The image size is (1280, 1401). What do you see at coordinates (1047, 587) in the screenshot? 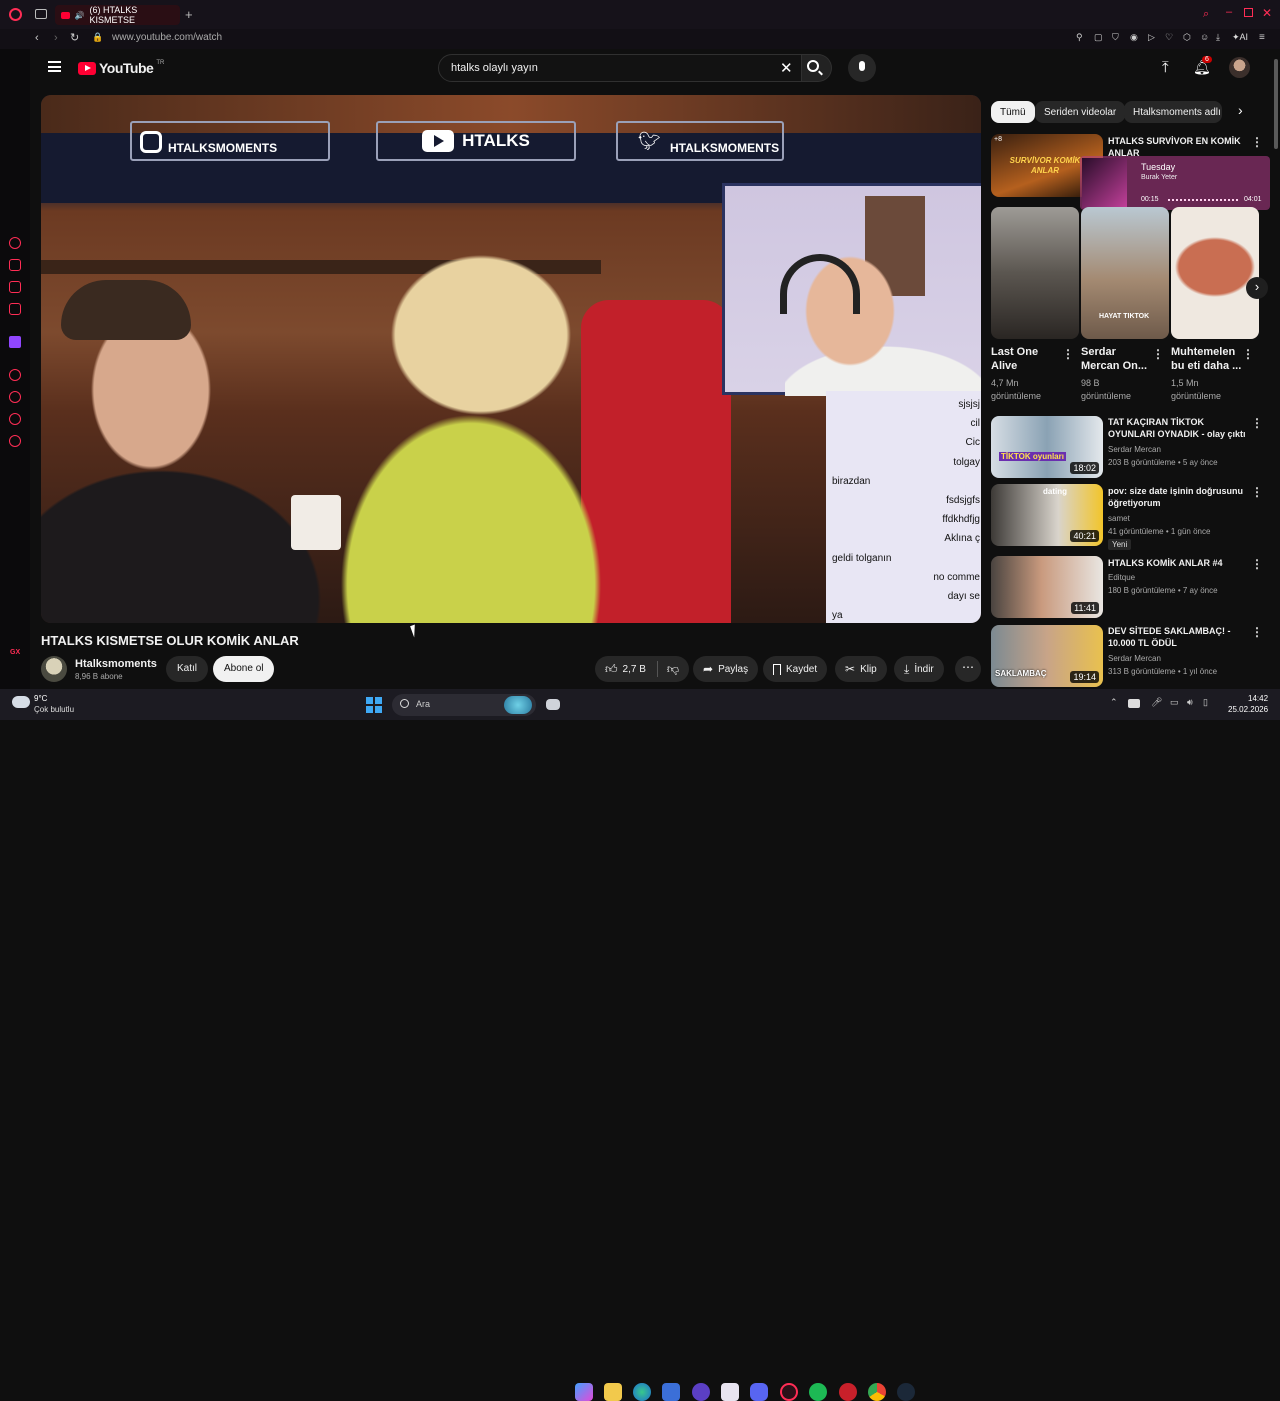
I see `recommended-thumbnail: 11:41` at bounding box center [1047, 587].